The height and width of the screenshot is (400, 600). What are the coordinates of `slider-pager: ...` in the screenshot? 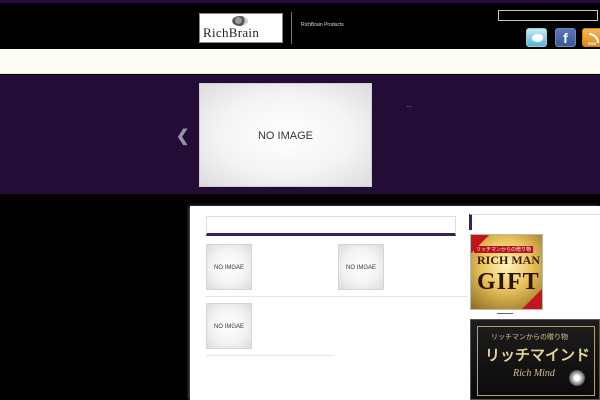 It's located at (409, 106).